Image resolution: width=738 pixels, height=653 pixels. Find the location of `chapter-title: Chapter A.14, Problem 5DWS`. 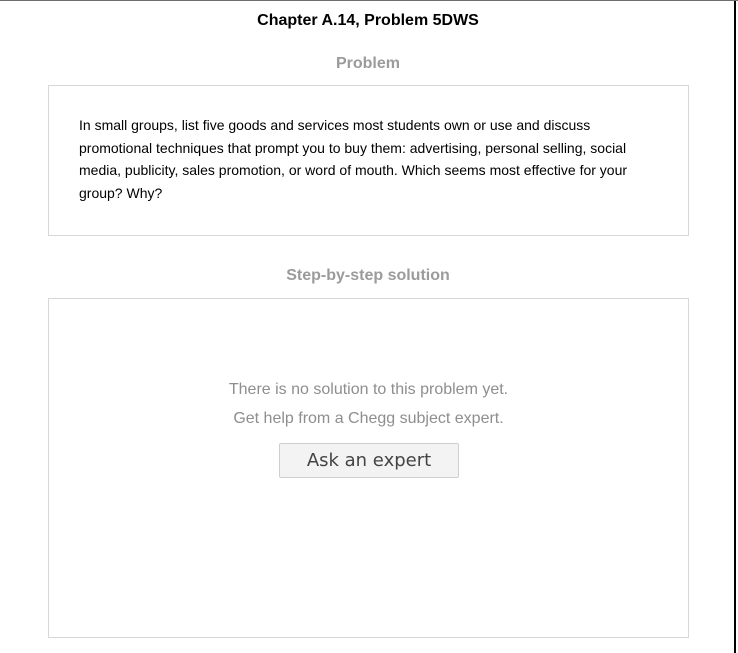

chapter-title: Chapter A.14, Problem 5DWS is located at coordinates (368, 20).